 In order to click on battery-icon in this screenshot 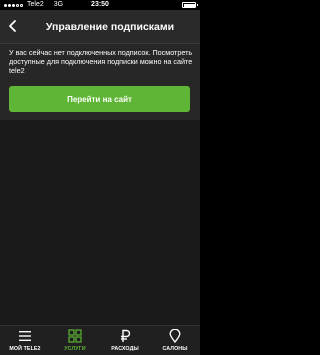, I will do `click(190, 5)`.